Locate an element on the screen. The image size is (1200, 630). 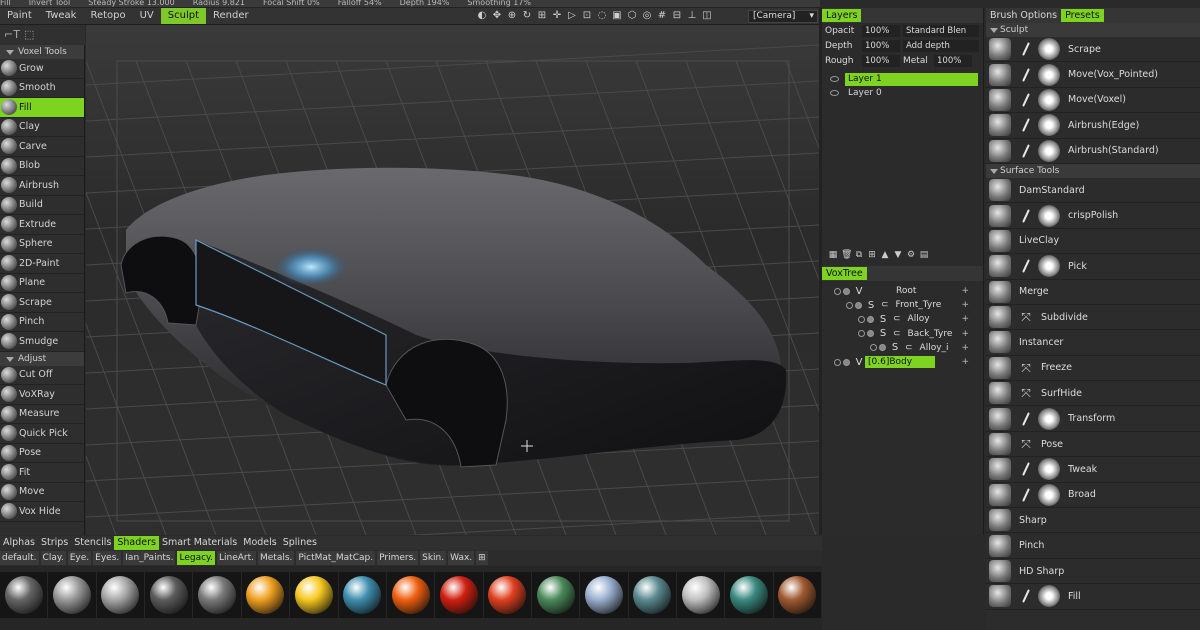
brush-scrape: Scrape is located at coordinates (1093, 50).